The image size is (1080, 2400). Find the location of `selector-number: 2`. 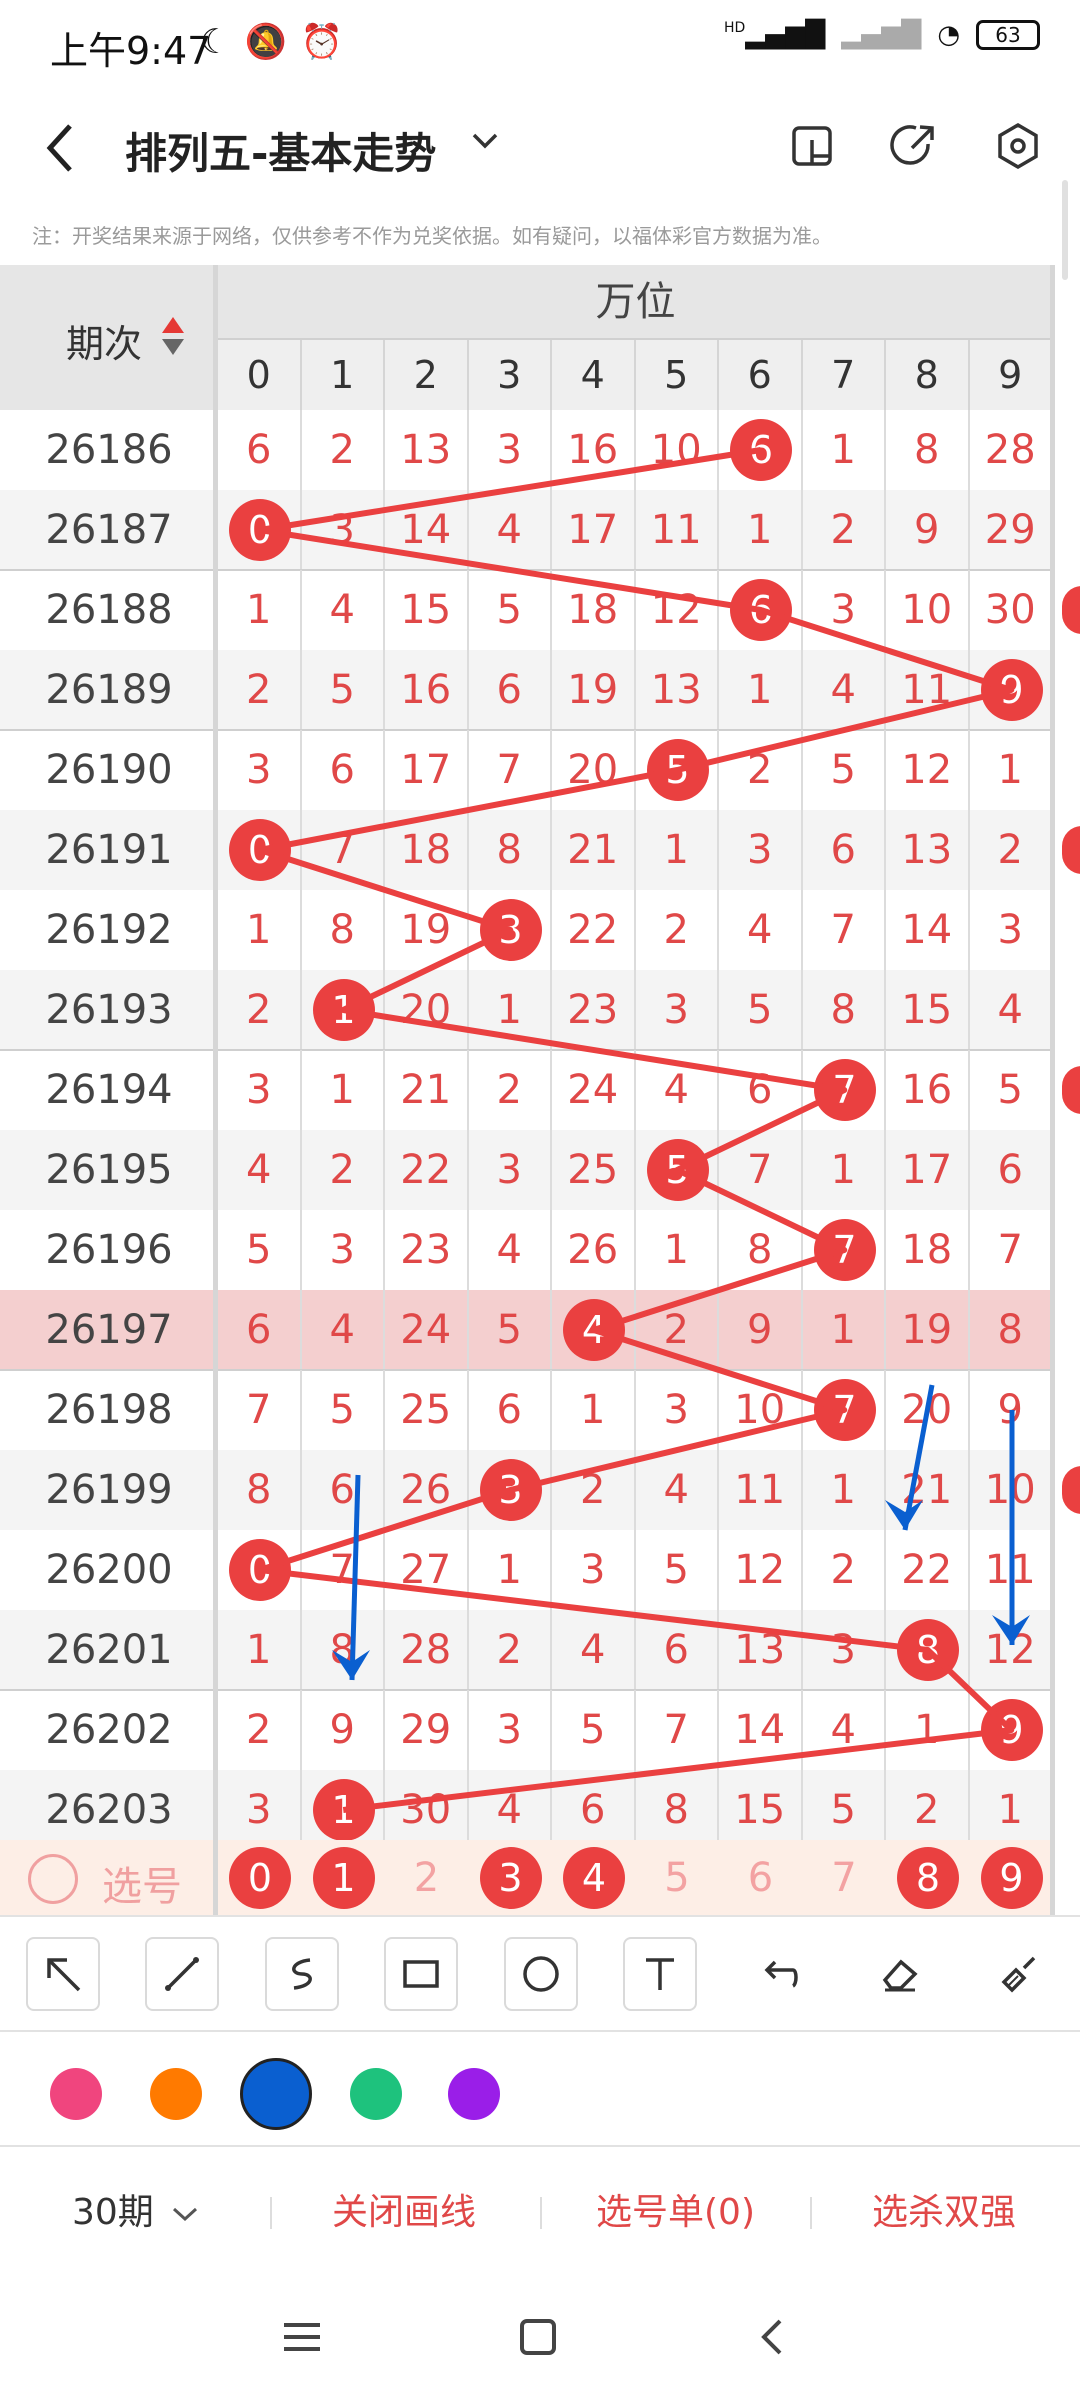

selector-number: 2 is located at coordinates (426, 1878).